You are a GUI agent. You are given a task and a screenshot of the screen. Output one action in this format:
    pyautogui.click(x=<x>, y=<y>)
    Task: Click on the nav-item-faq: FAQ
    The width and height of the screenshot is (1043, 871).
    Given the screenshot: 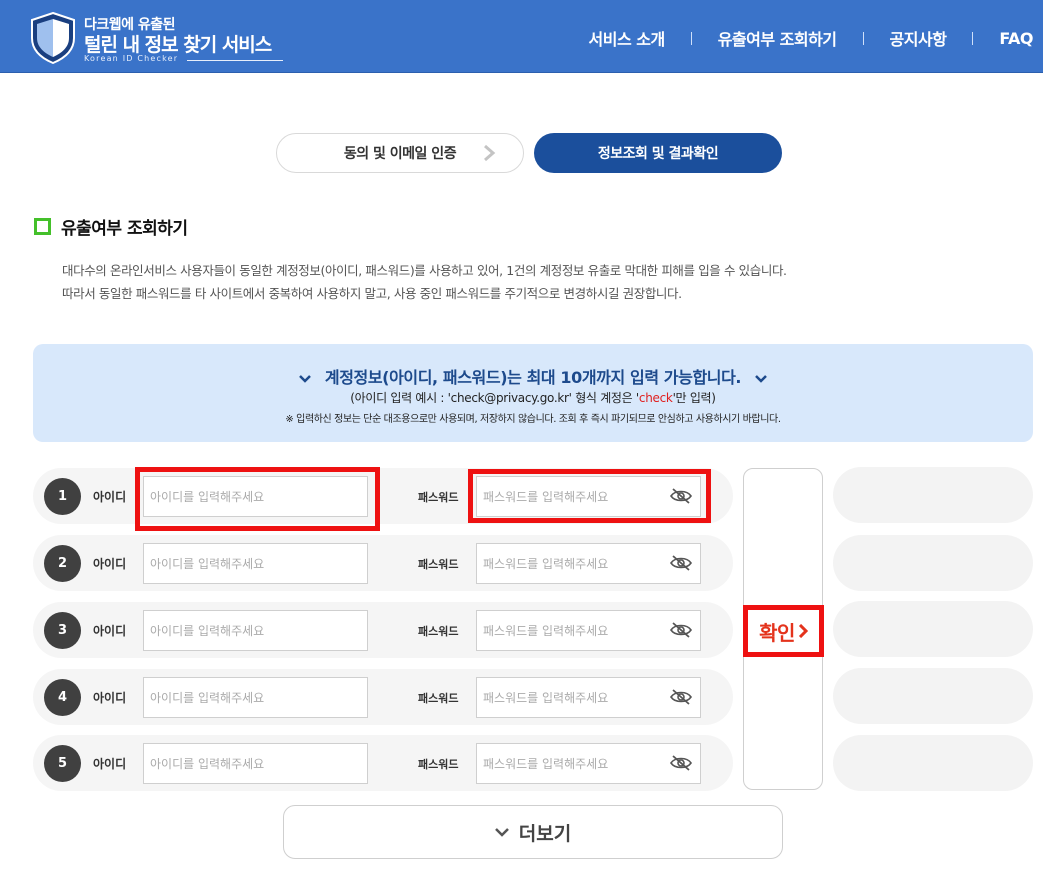 What is the action you would take?
    pyautogui.click(x=1016, y=38)
    